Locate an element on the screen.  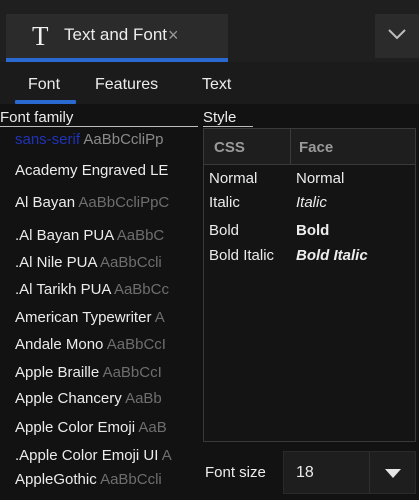
tab-title: Text and Font is located at coordinates (116, 34).